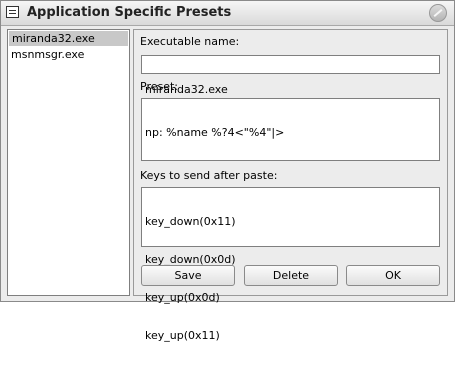  Describe the element at coordinates (438, 13) in the screenshot. I see `close-icon` at that location.